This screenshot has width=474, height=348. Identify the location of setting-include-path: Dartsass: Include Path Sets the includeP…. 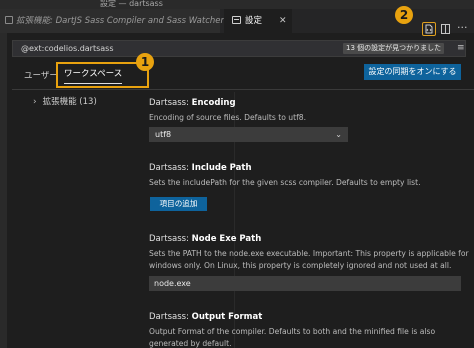
(309, 176).